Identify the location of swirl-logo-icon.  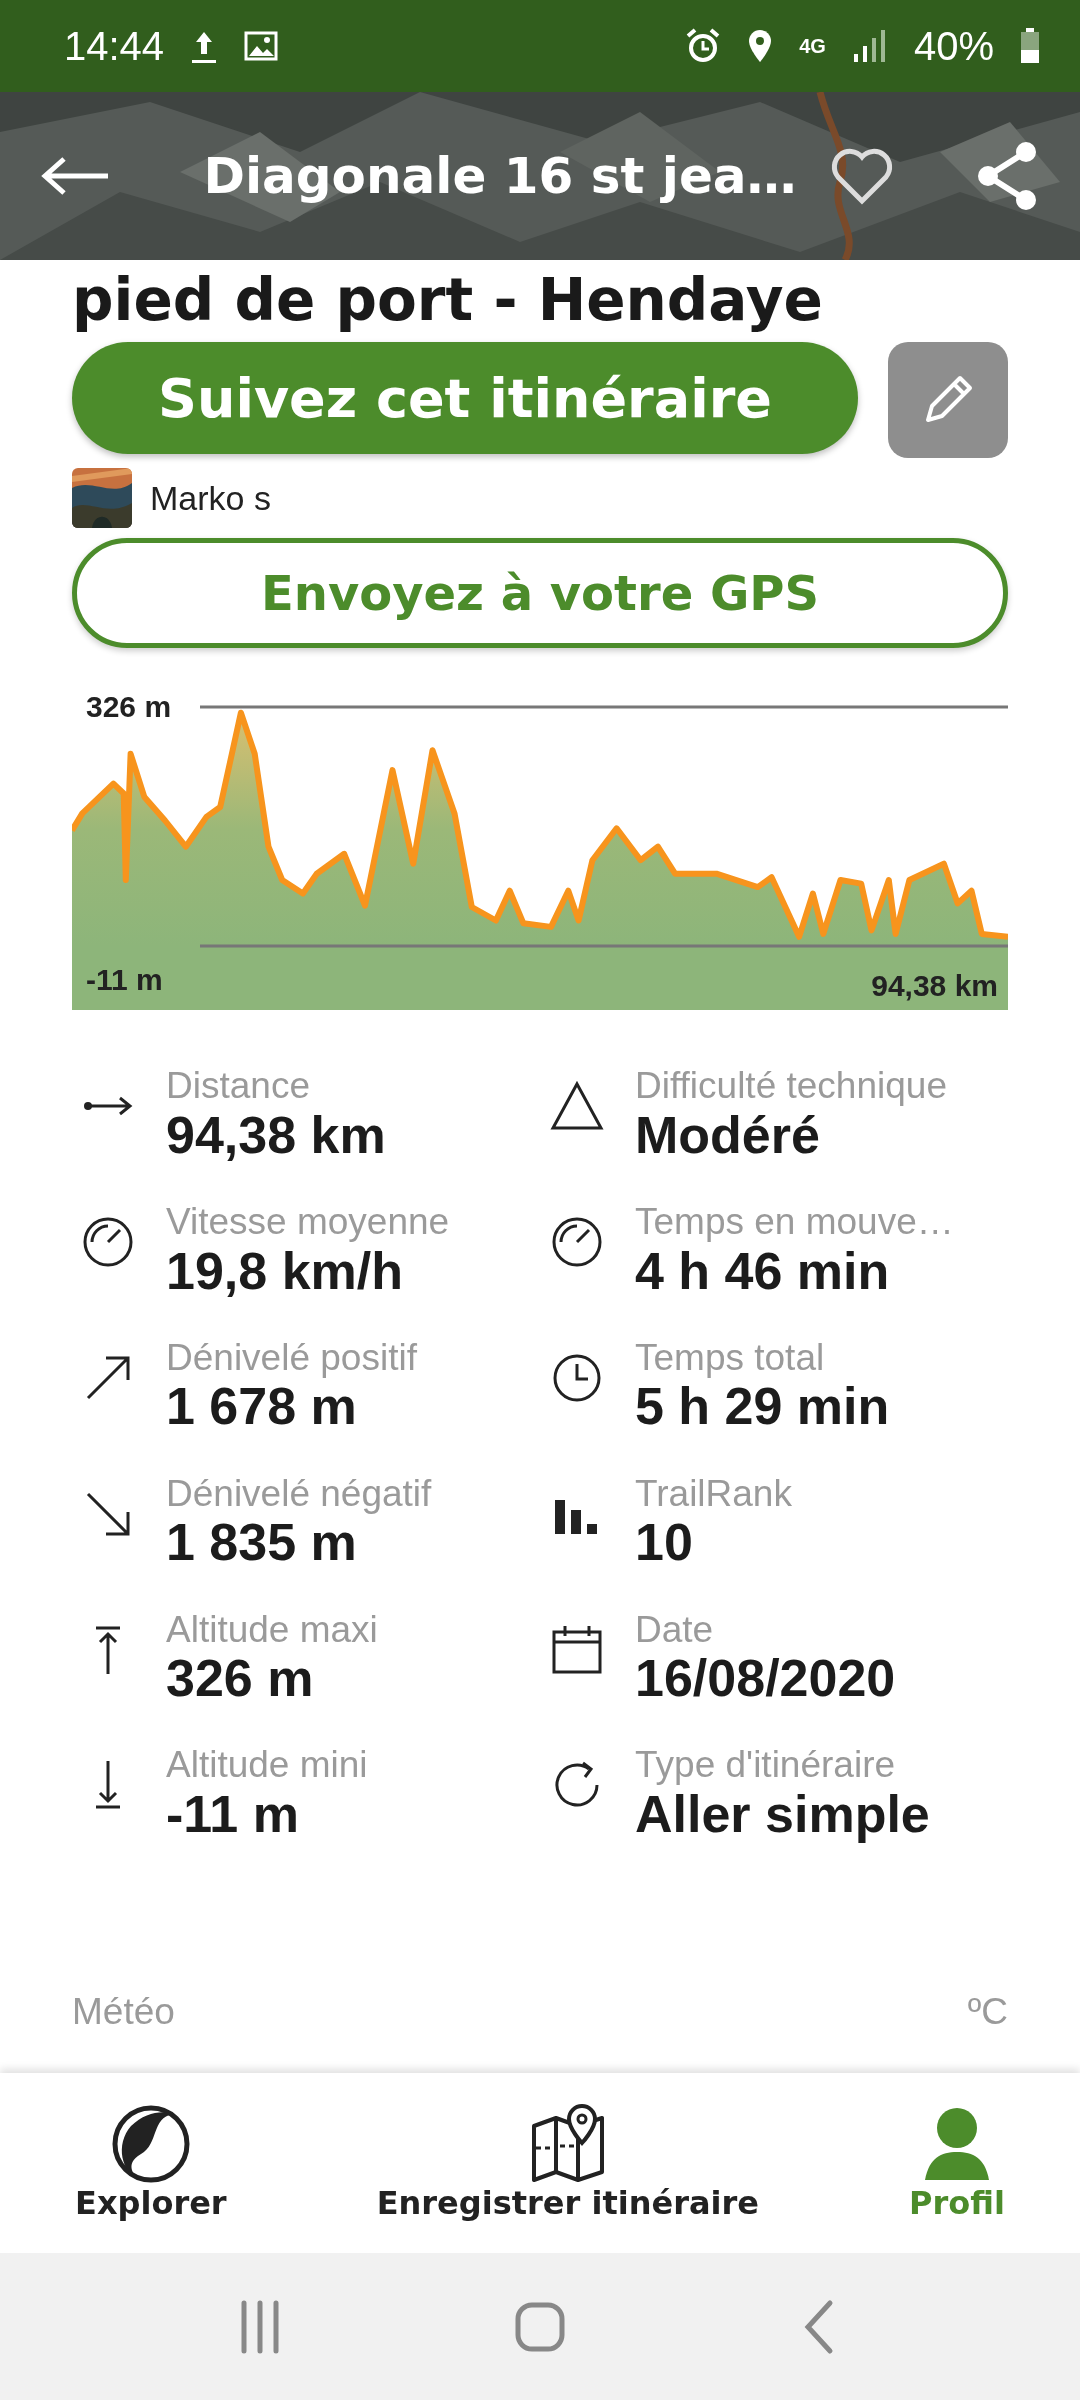
(150, 2144).